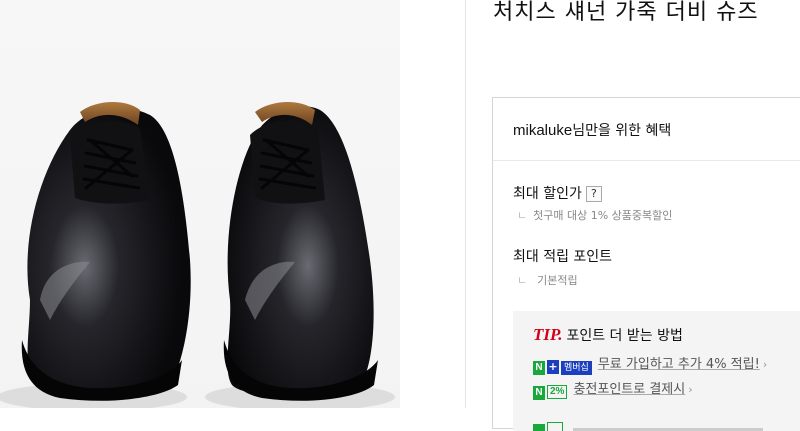  I want to click on column-divider, so click(465, 204).